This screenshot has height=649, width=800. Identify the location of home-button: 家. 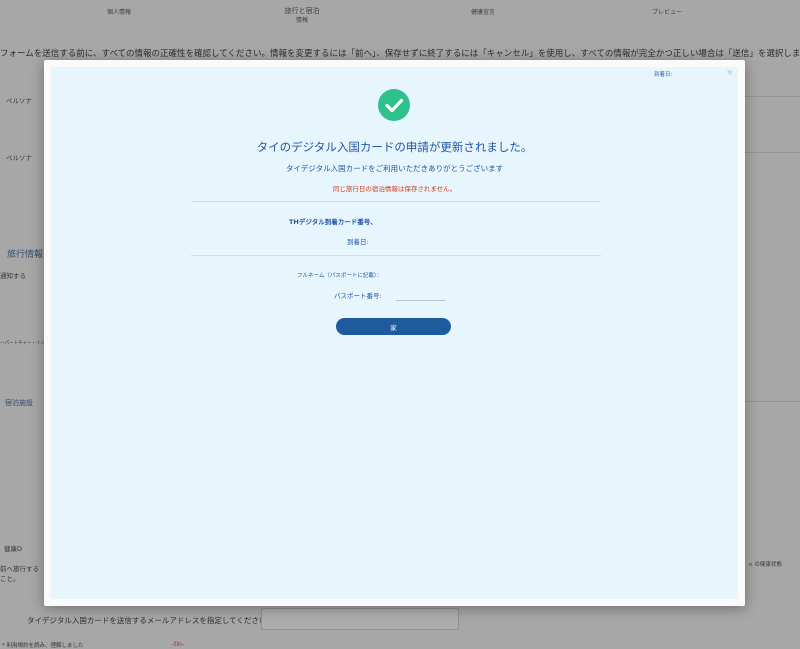
(393, 326).